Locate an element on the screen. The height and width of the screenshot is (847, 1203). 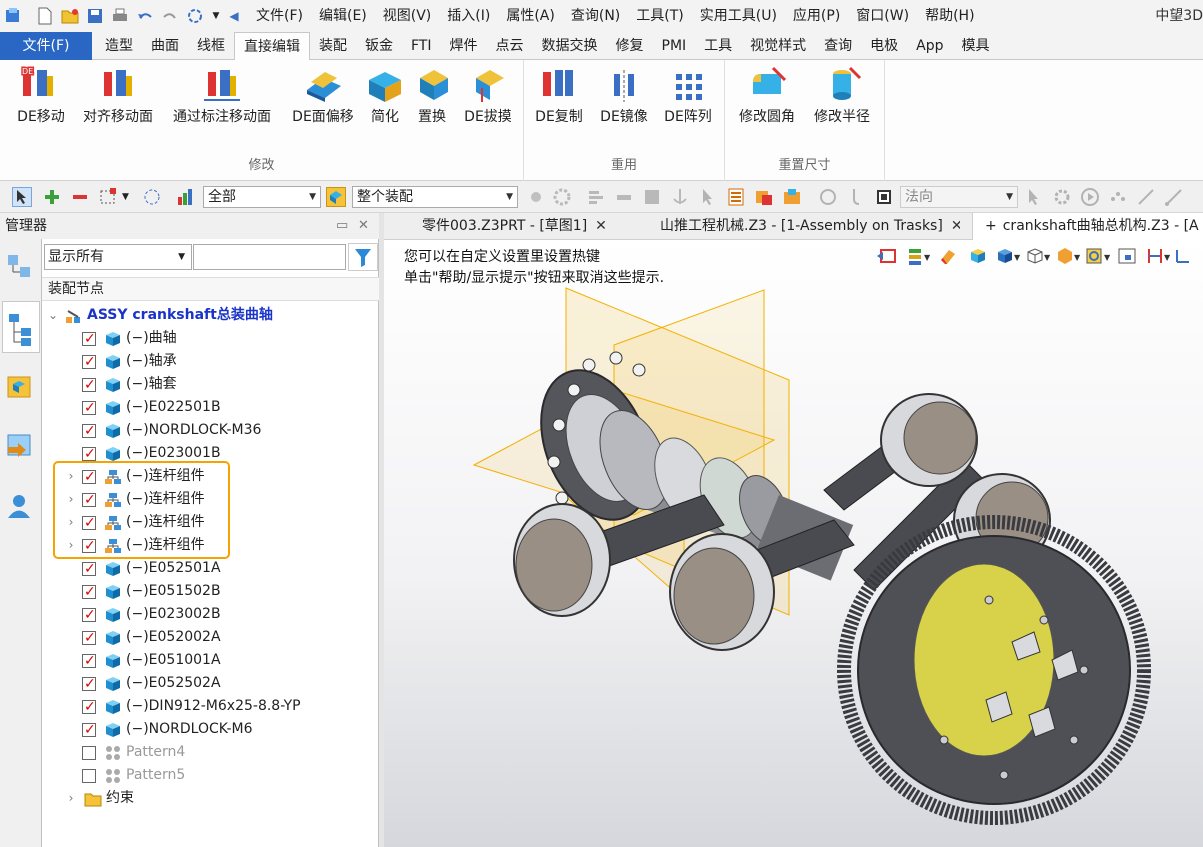
tree-filter-button is located at coordinates (363, 257).